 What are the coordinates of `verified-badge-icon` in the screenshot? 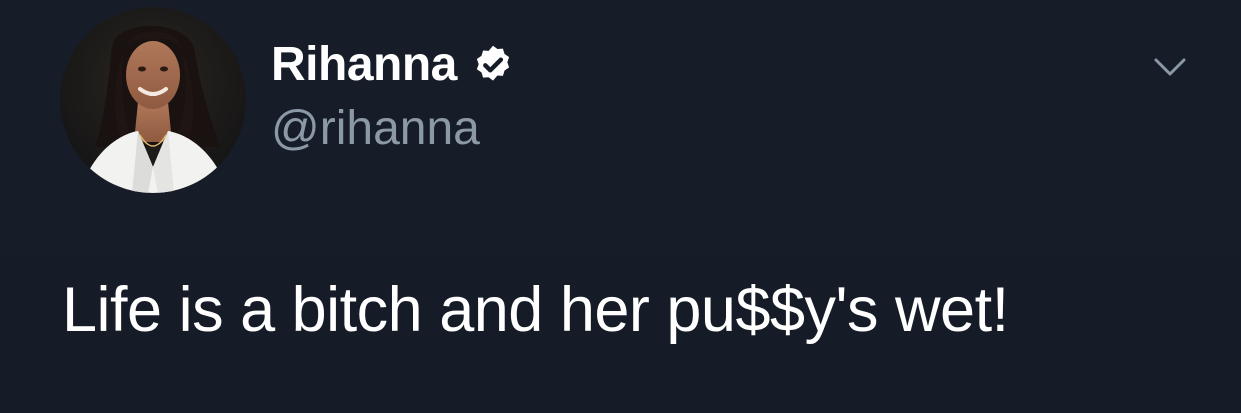 It's located at (493, 65).